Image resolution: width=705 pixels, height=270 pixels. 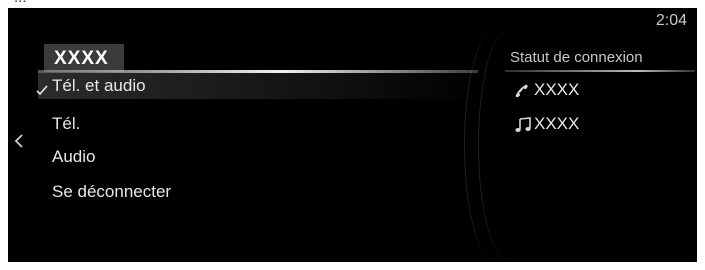 I want to click on decorative-arc, so click(x=677, y=145).